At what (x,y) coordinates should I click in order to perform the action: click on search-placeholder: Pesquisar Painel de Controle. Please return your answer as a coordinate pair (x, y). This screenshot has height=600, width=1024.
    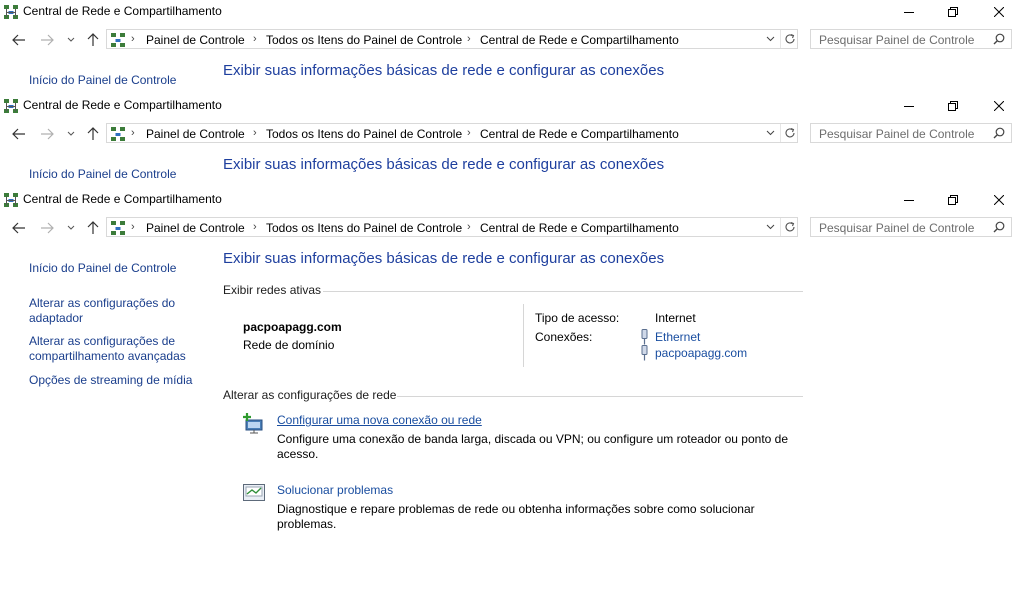
    Looking at the image, I should click on (897, 228).